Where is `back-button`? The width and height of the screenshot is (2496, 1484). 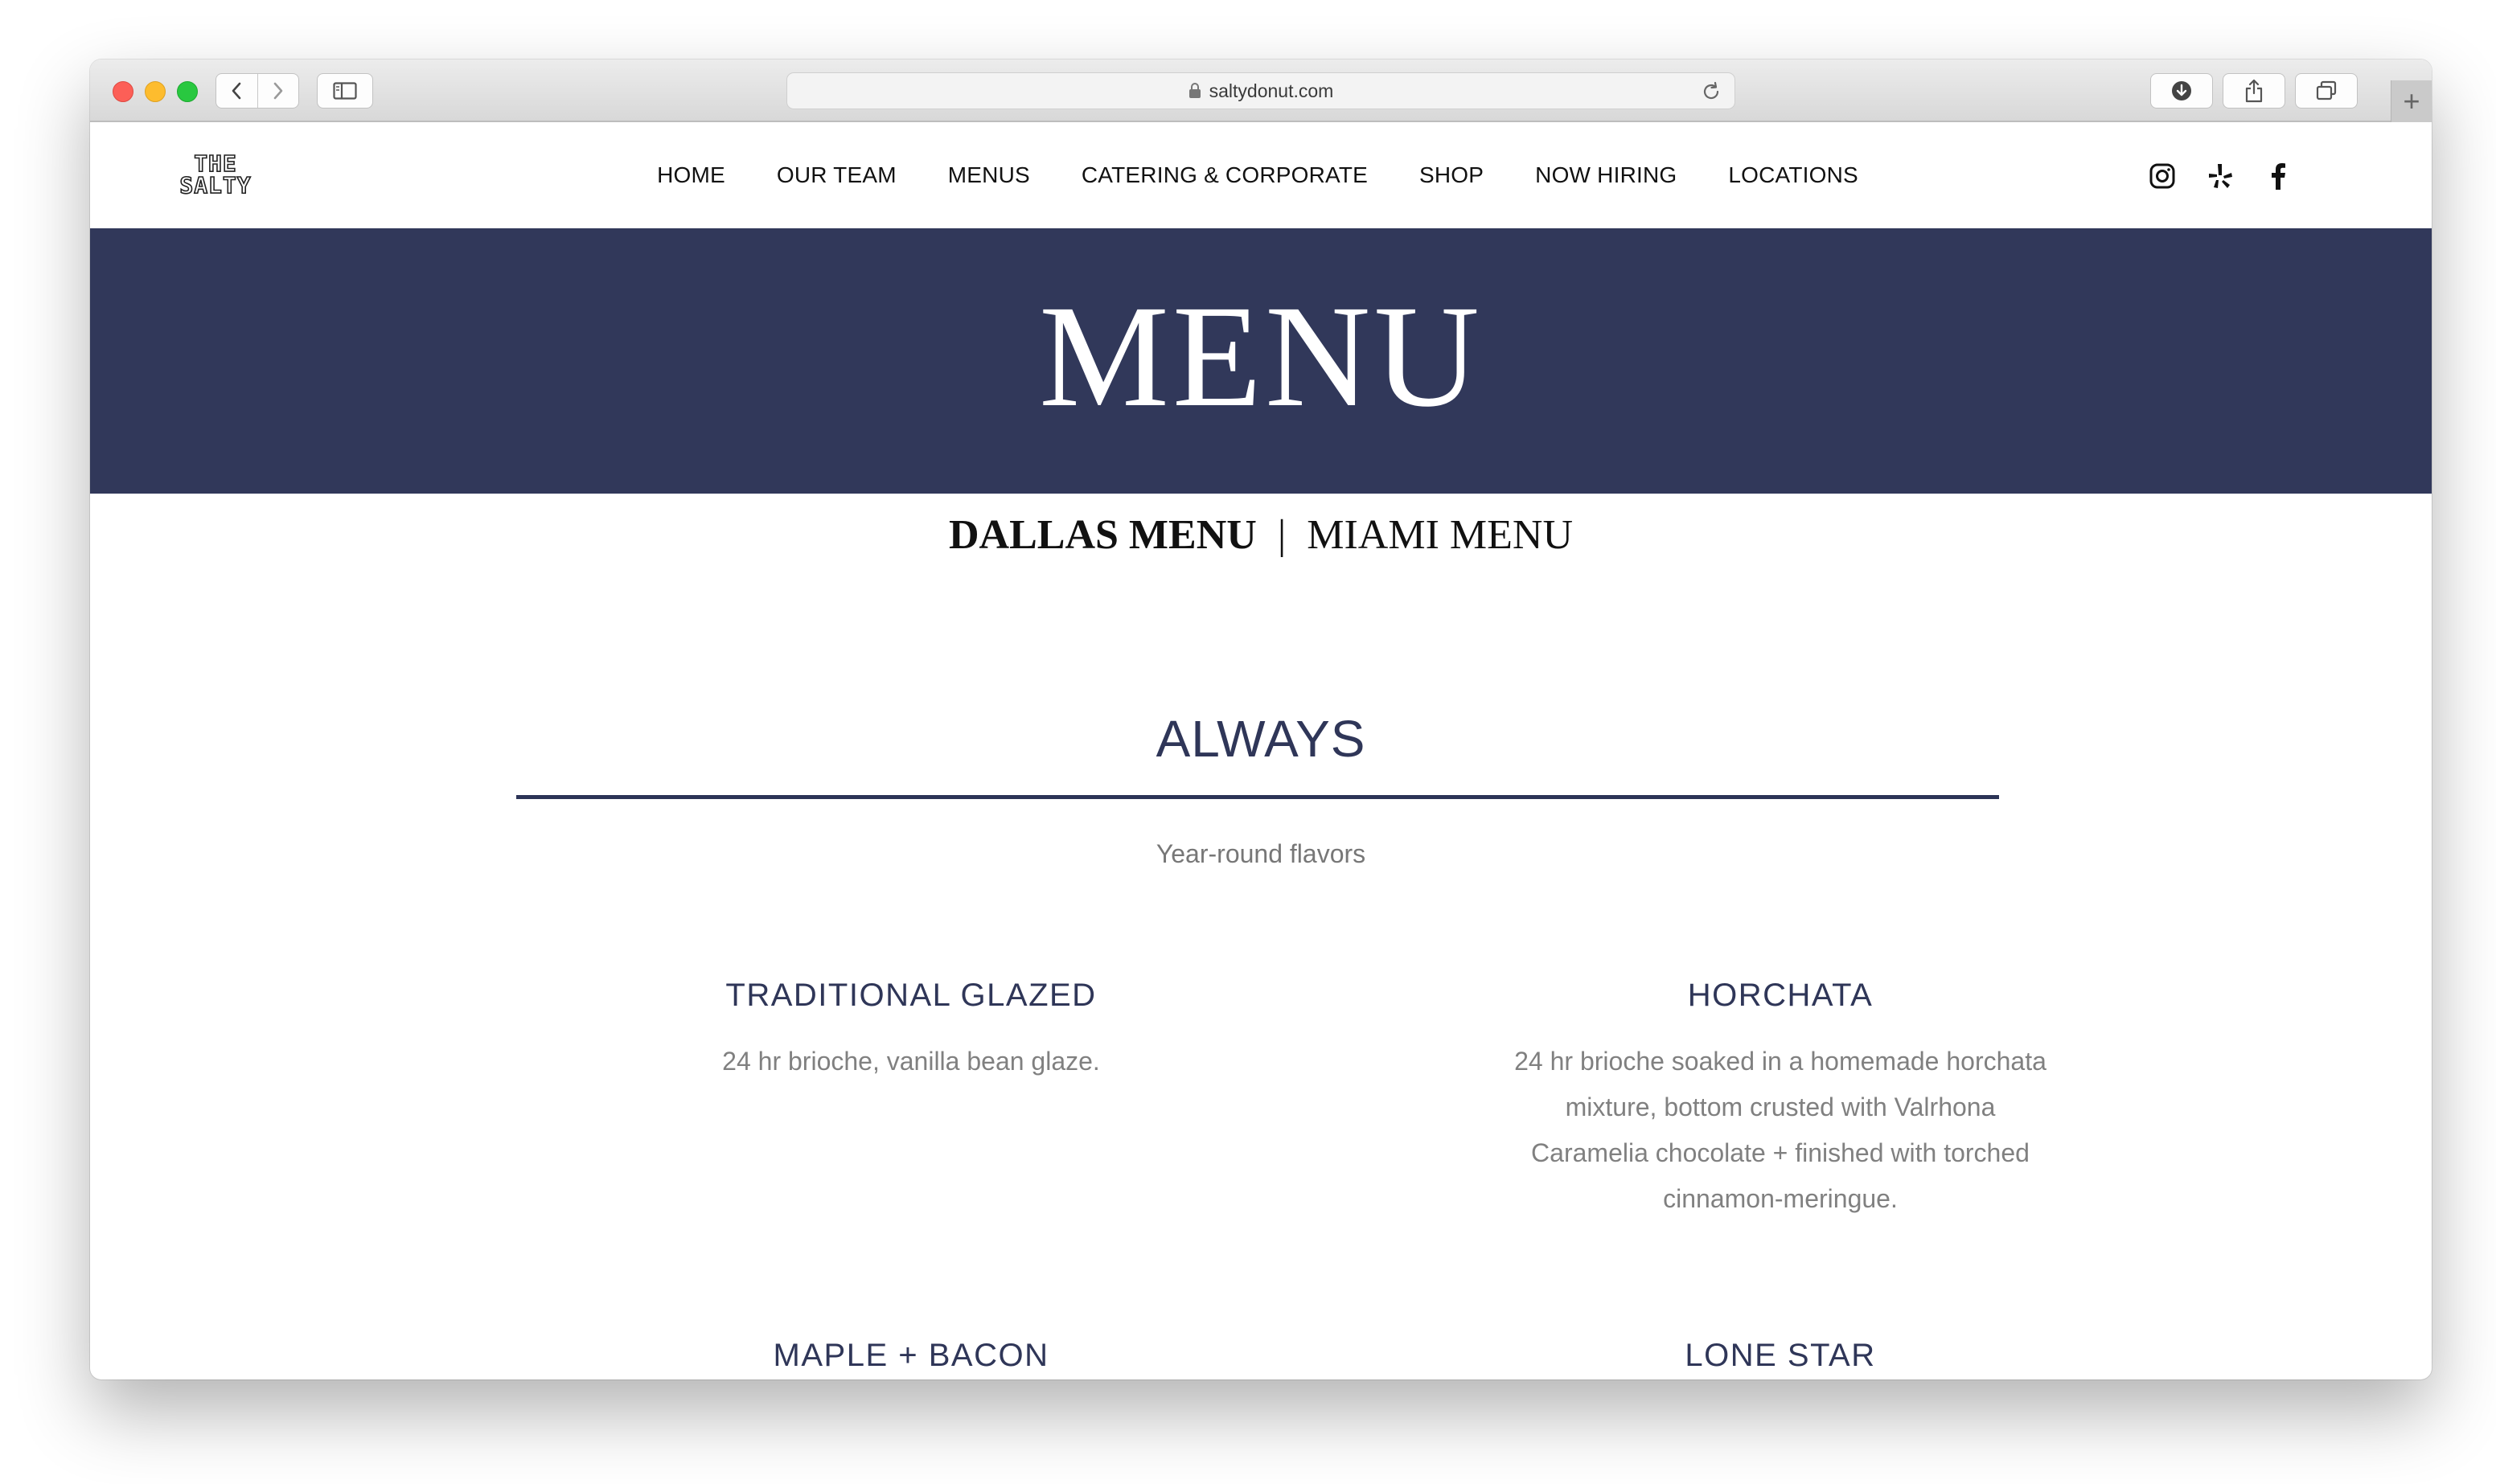 back-button is located at coordinates (236, 91).